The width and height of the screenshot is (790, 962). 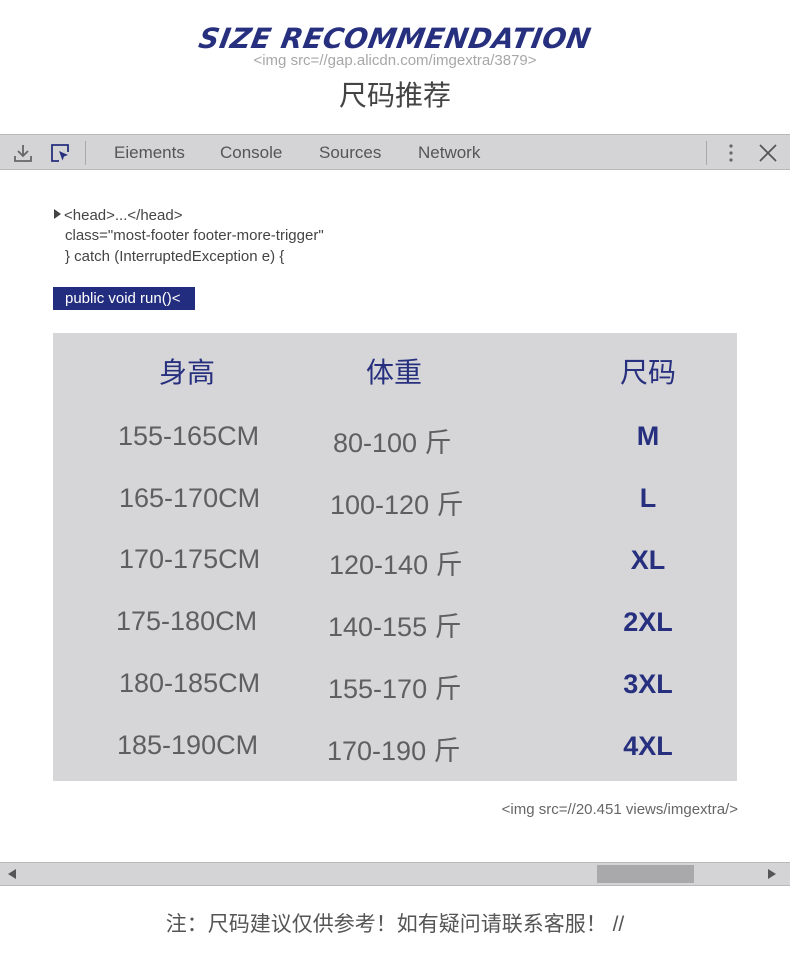 What do you see at coordinates (648, 560) in the screenshot?
I see `table-cell-size: XL` at bounding box center [648, 560].